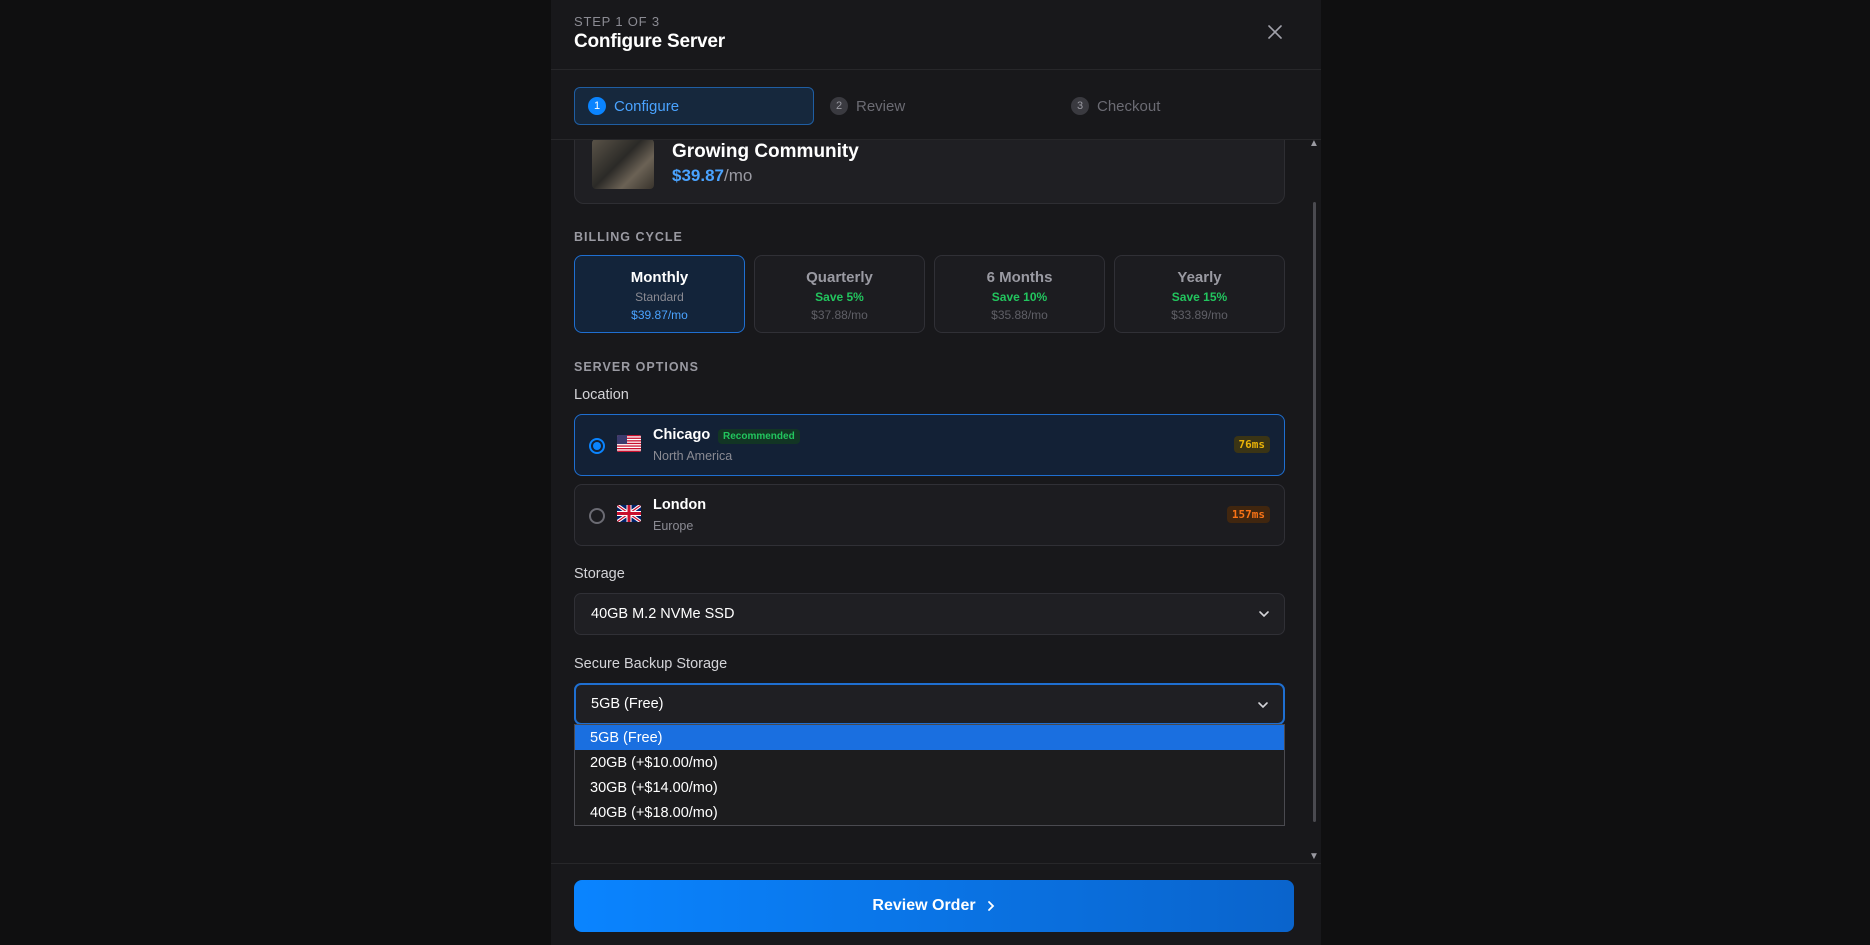 The height and width of the screenshot is (945, 1870). Describe the element at coordinates (929, 515) in the screenshot. I see `location-option-london: London Europe 157ms` at that location.